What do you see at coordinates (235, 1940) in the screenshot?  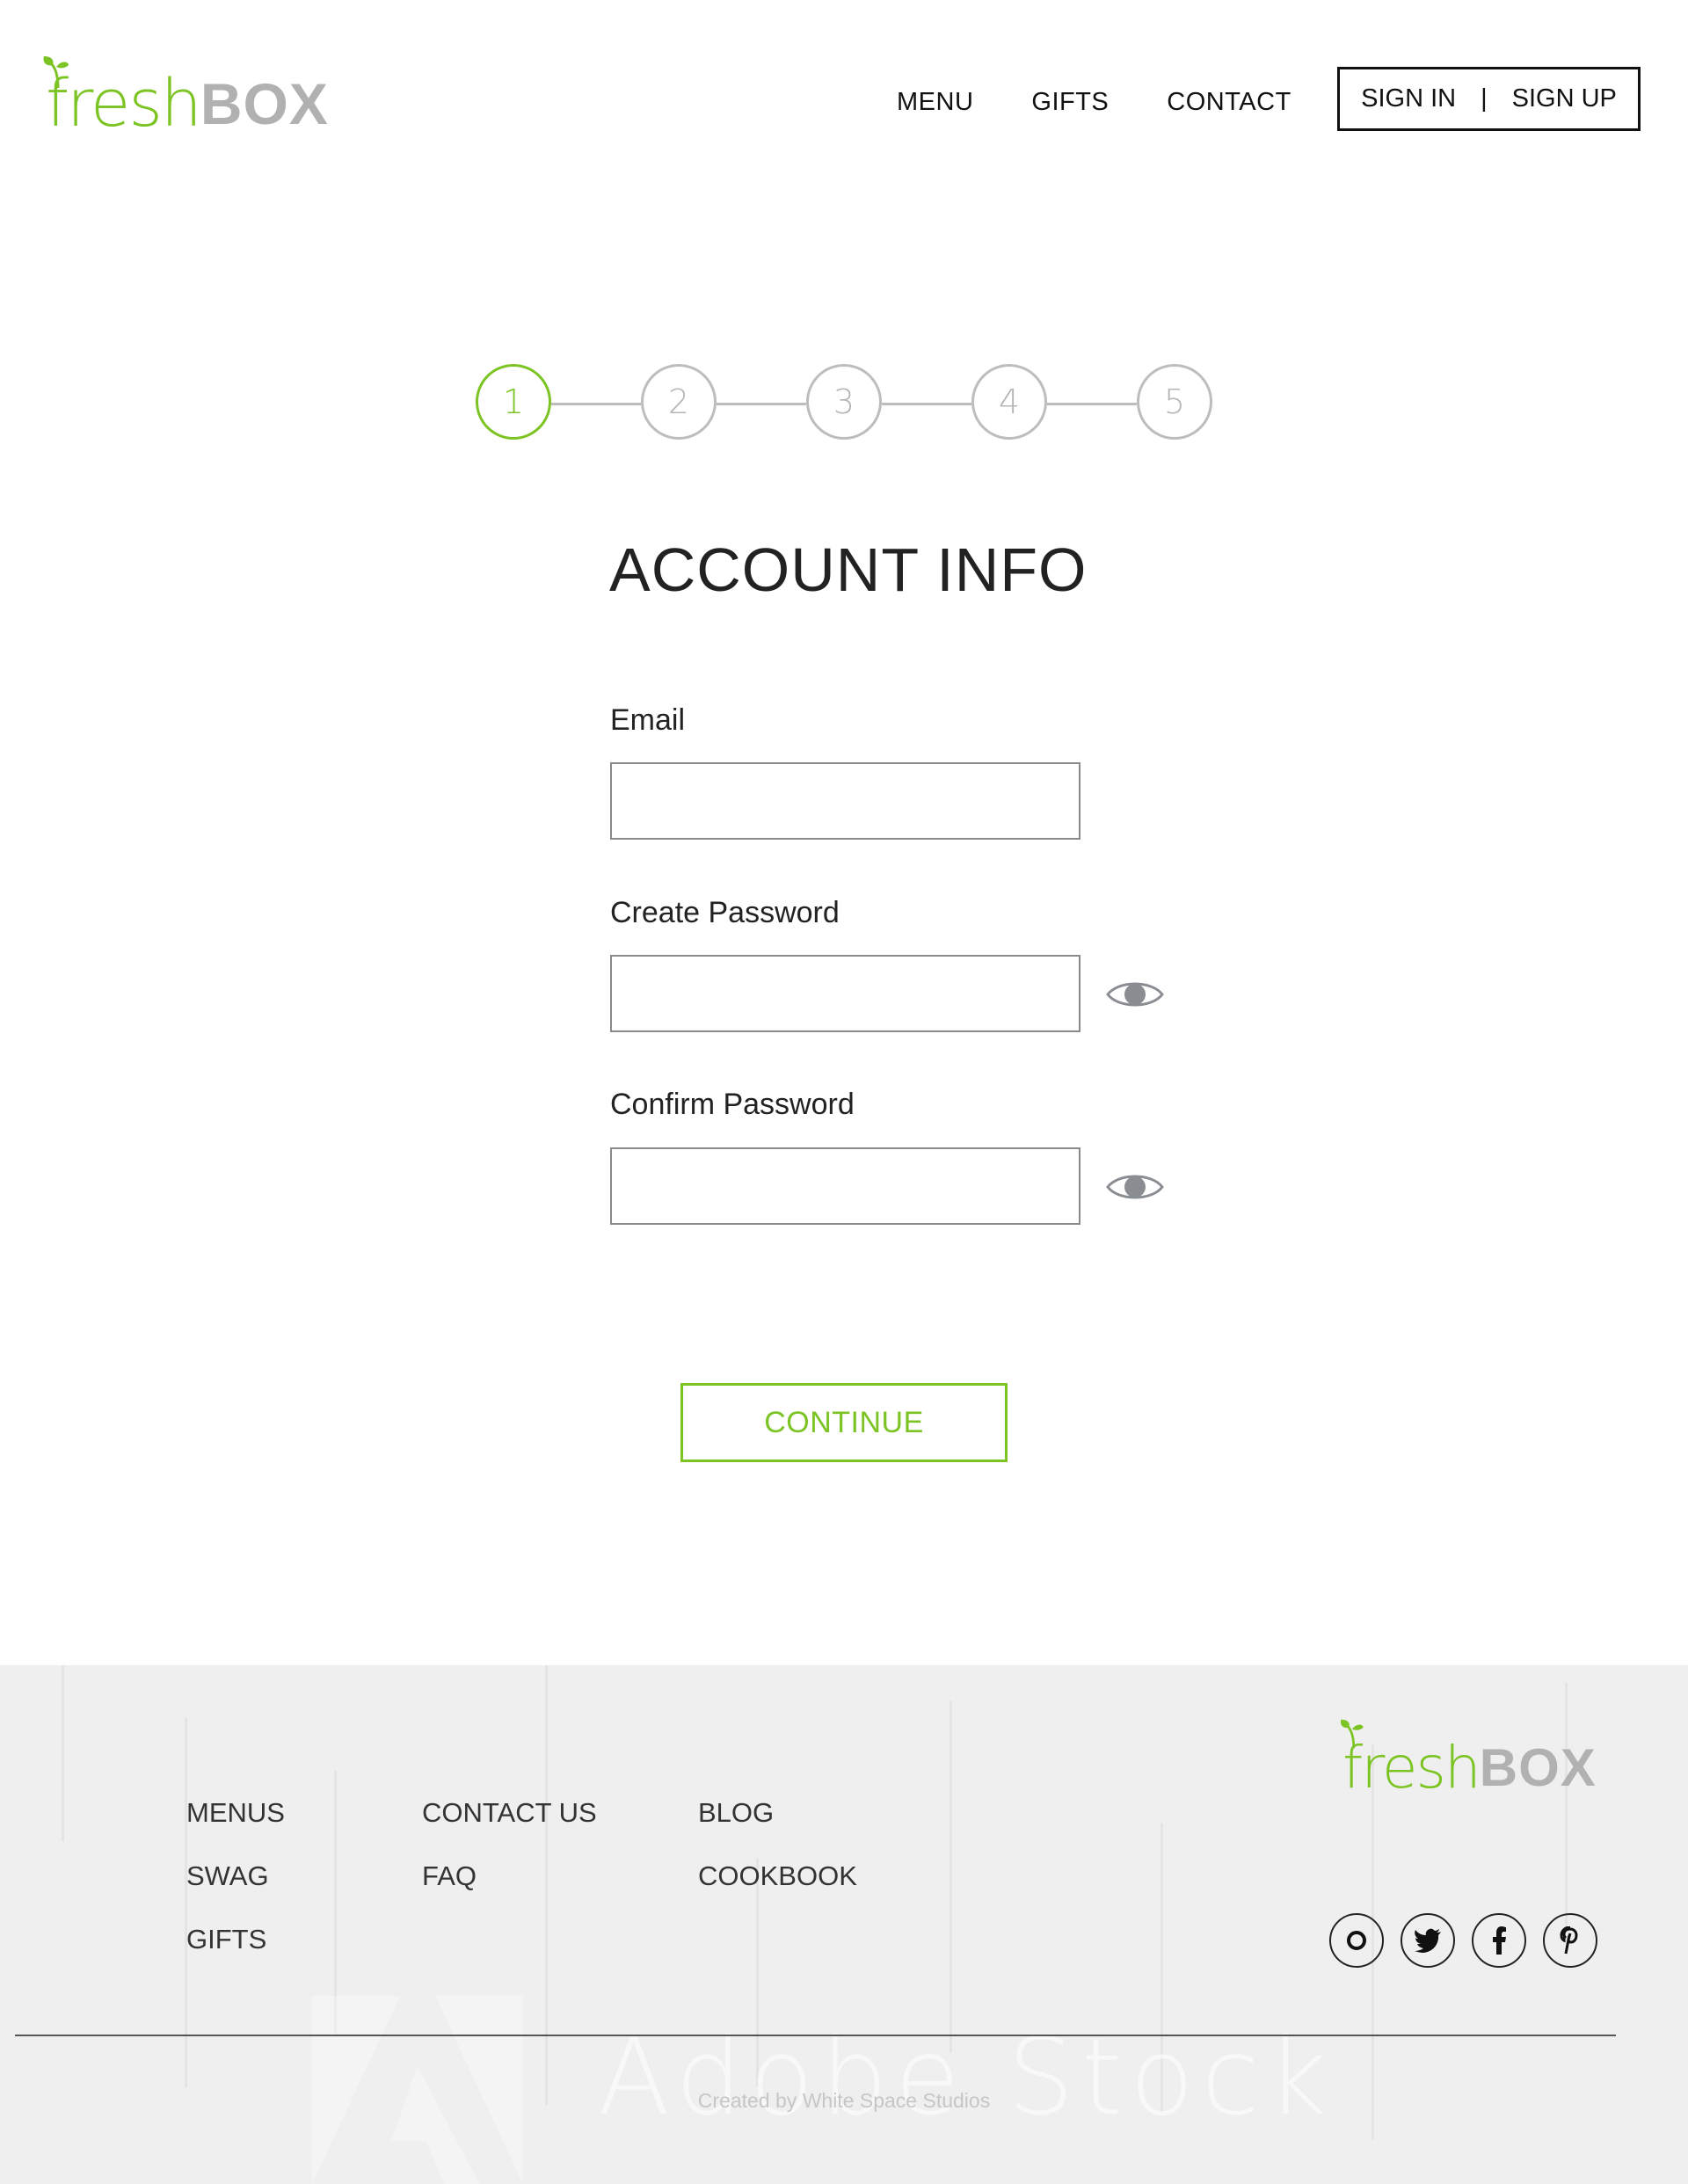 I see `footer-link-gifts: GIFTS` at bounding box center [235, 1940].